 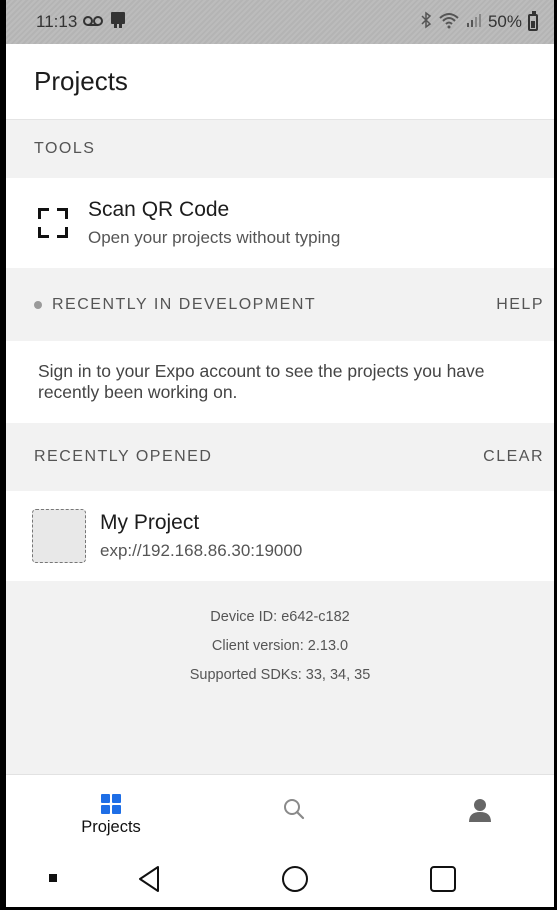 What do you see at coordinates (57, 21) in the screenshot?
I see `status-time: 11:13` at bounding box center [57, 21].